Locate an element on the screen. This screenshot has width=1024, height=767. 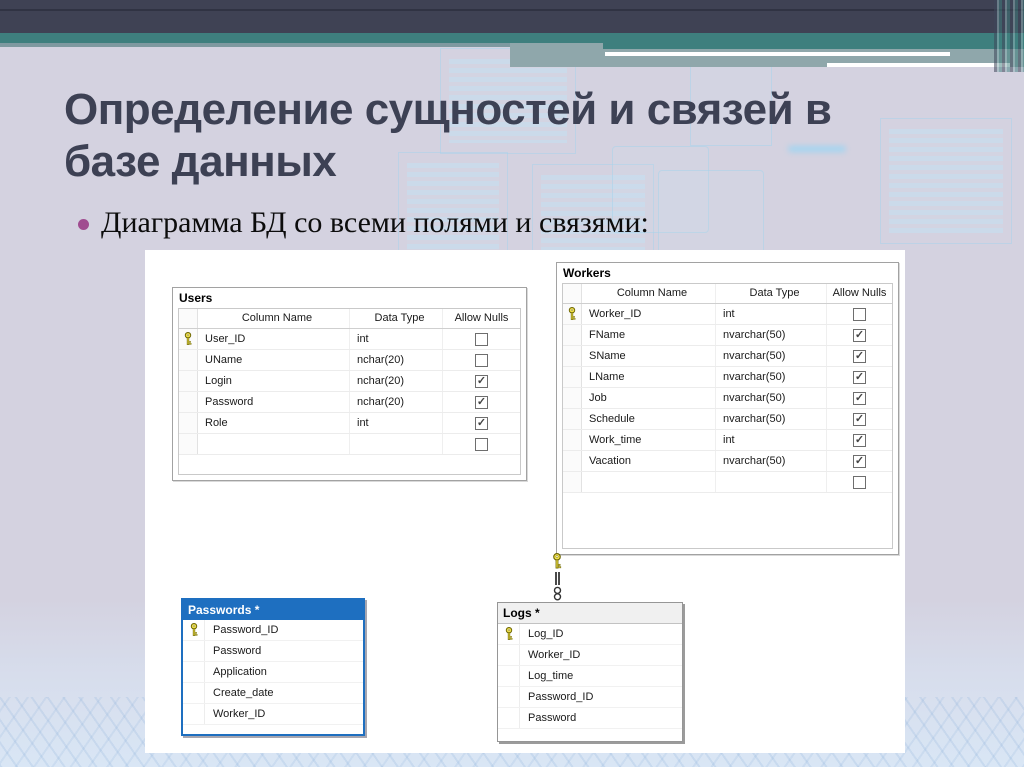
column-name-cell: Log_ID is located at coordinates (546, 634).